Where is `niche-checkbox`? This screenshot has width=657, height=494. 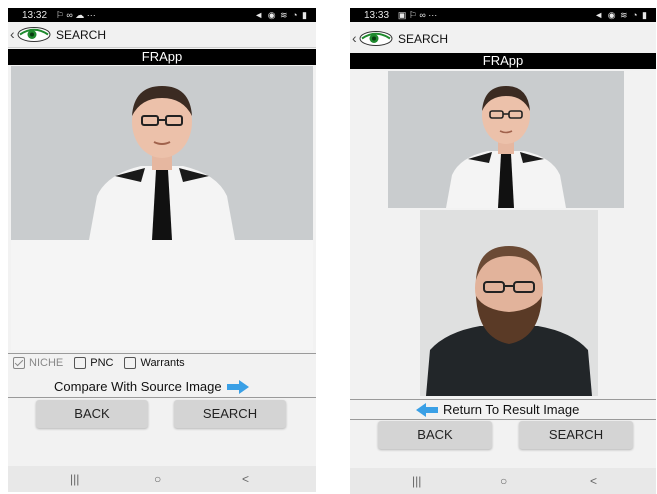 niche-checkbox is located at coordinates (19, 363).